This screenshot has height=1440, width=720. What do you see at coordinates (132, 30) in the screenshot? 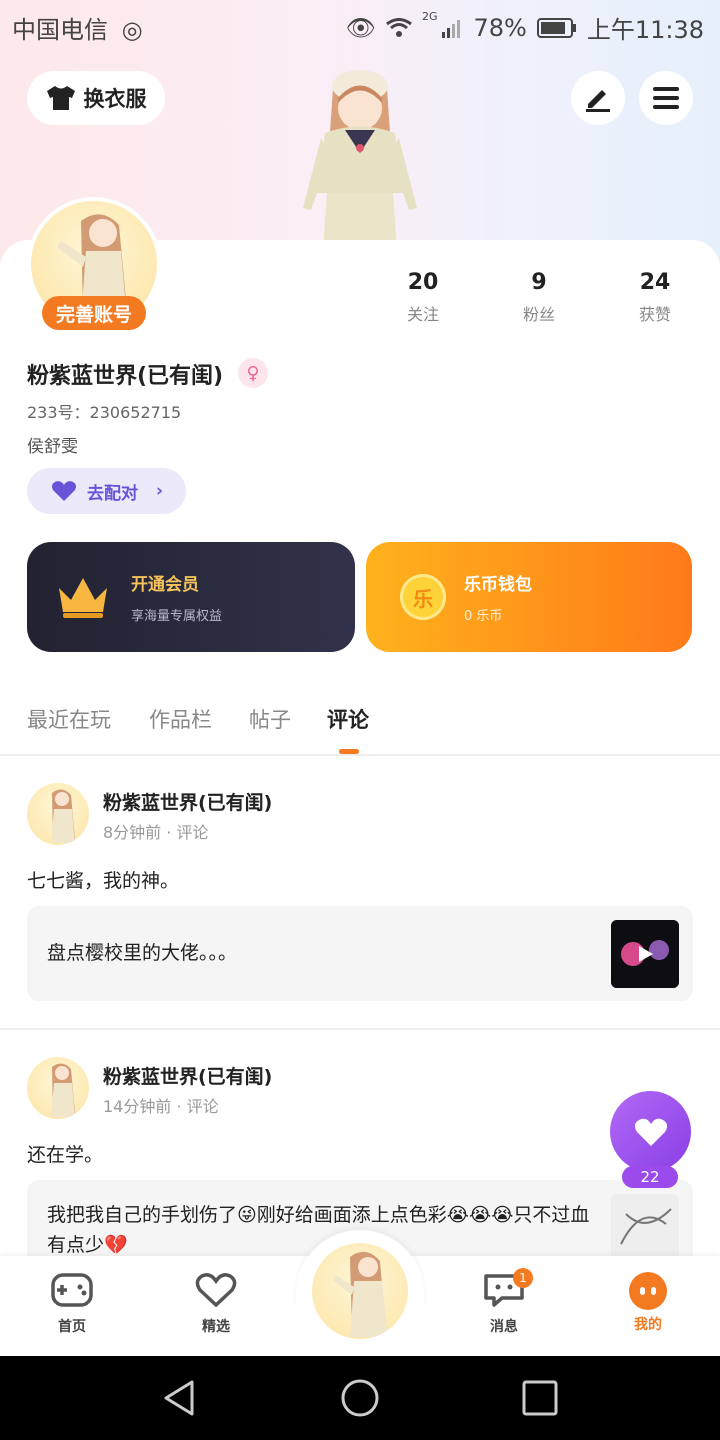
I see `nfc-icon: ◎` at bounding box center [132, 30].